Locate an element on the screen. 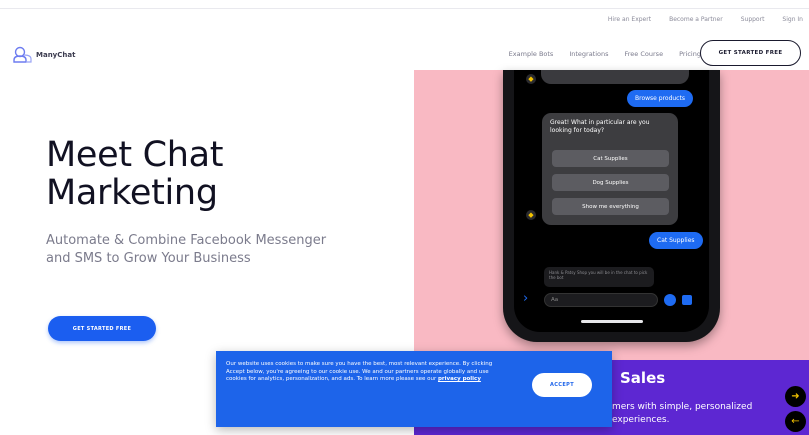 The image size is (809, 435). accept-cookies-button: ACCEPT is located at coordinates (562, 385).